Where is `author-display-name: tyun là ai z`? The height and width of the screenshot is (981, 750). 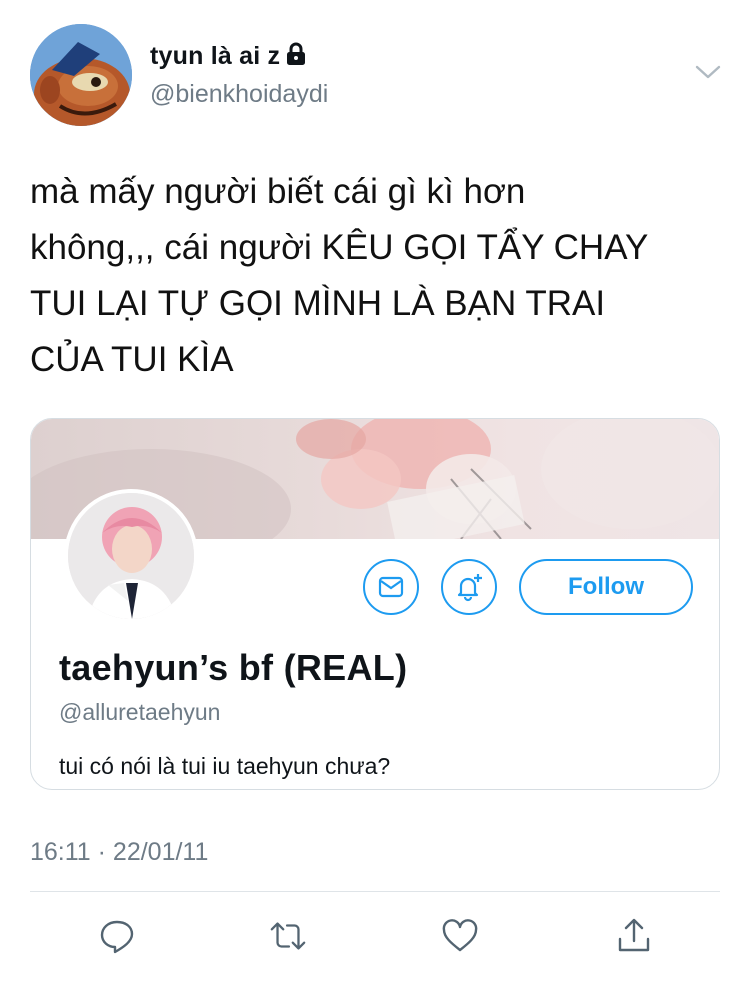
author-display-name: tyun là ai z is located at coordinates (228, 57).